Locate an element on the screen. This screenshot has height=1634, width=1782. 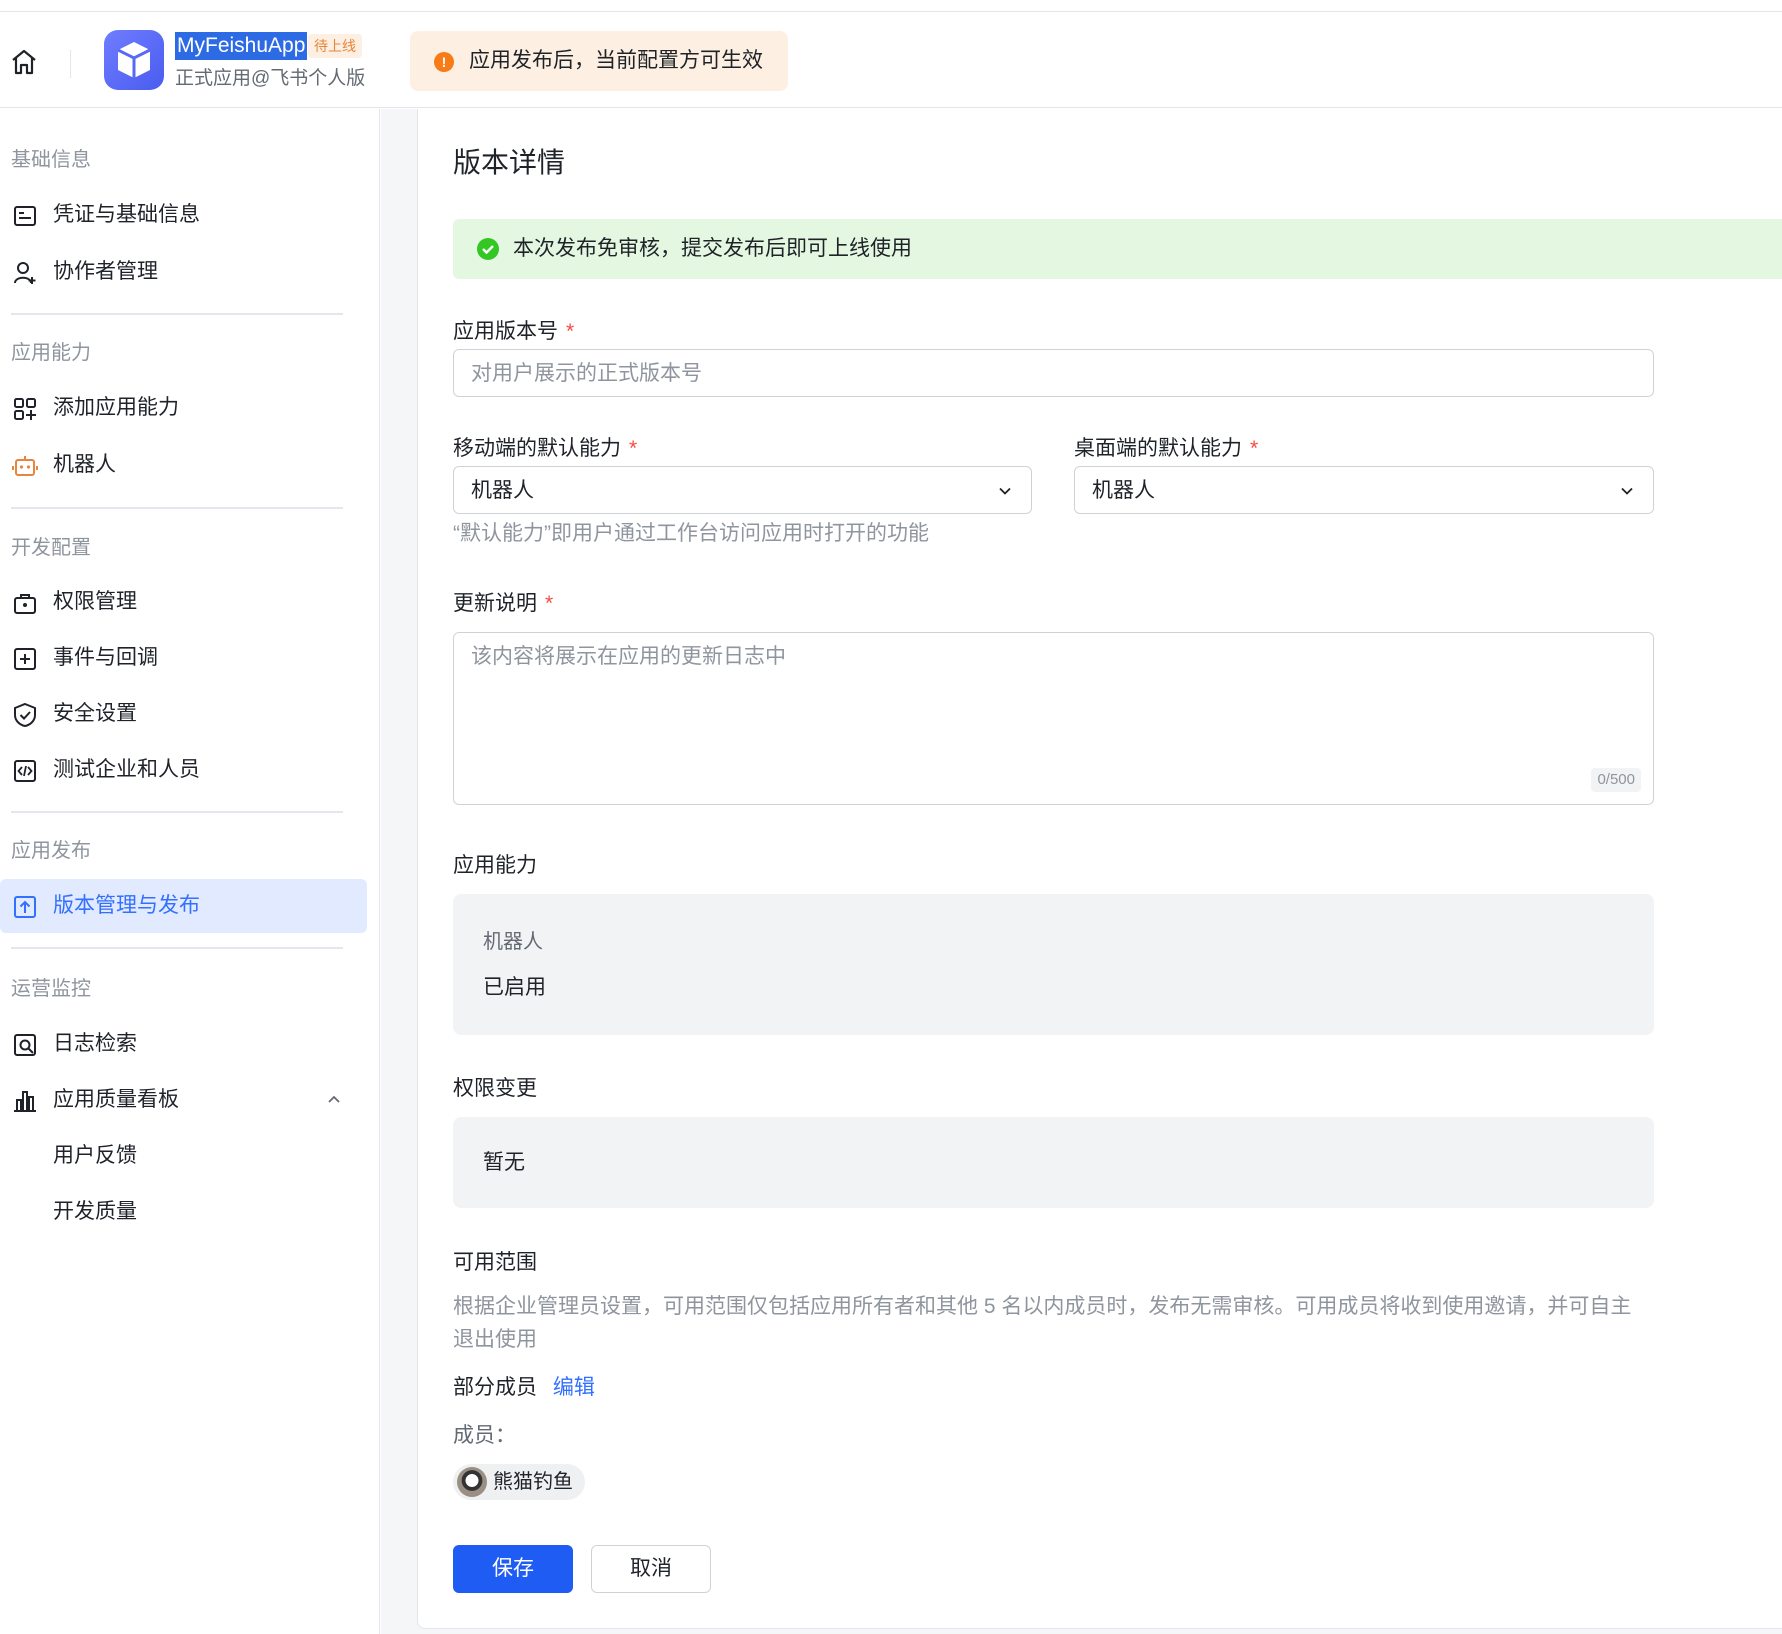
desktop-default-label: 桌面端的默认能力 * is located at coordinates (1166, 448).